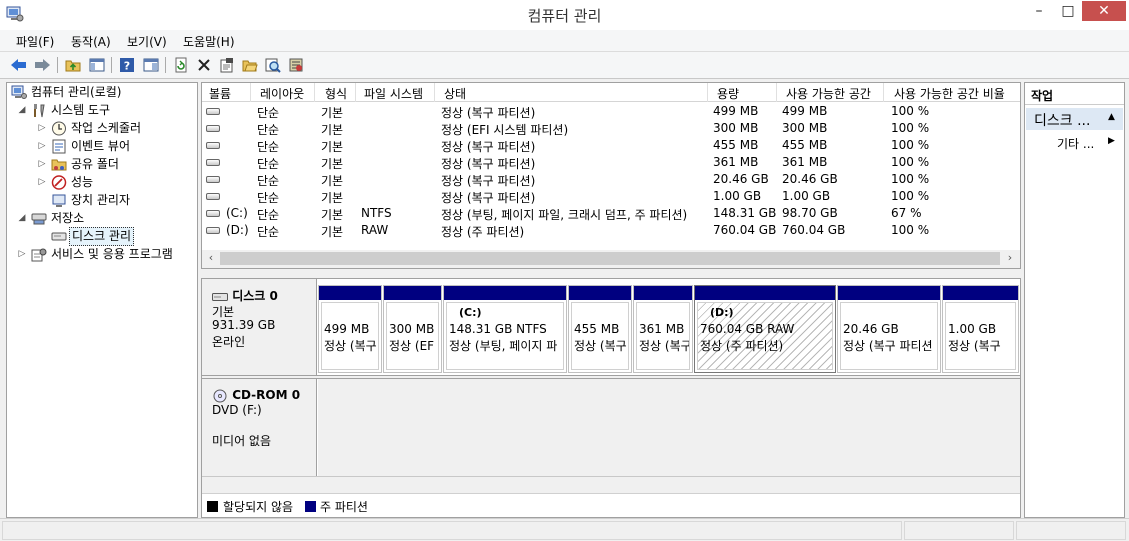  I want to click on properties-icon, so click(227, 65).